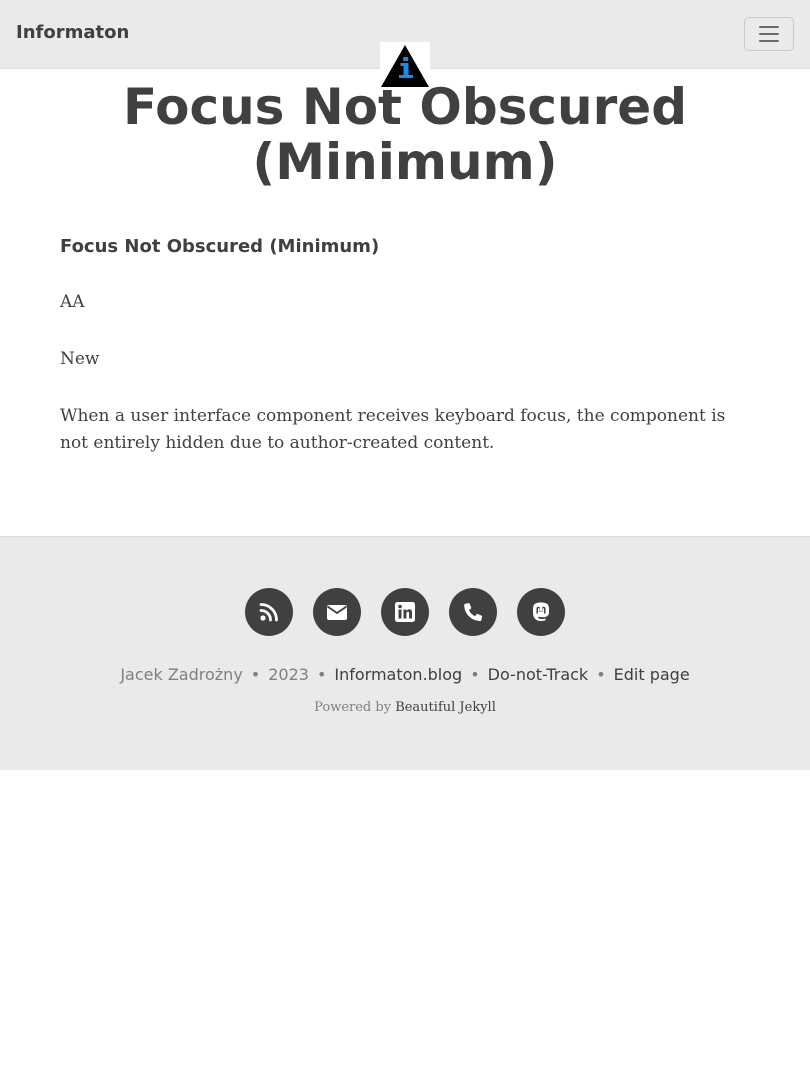 This screenshot has height=1080, width=810. Describe the element at coordinates (398, 674) in the screenshot. I see `site-link: Informaton.blog` at that location.